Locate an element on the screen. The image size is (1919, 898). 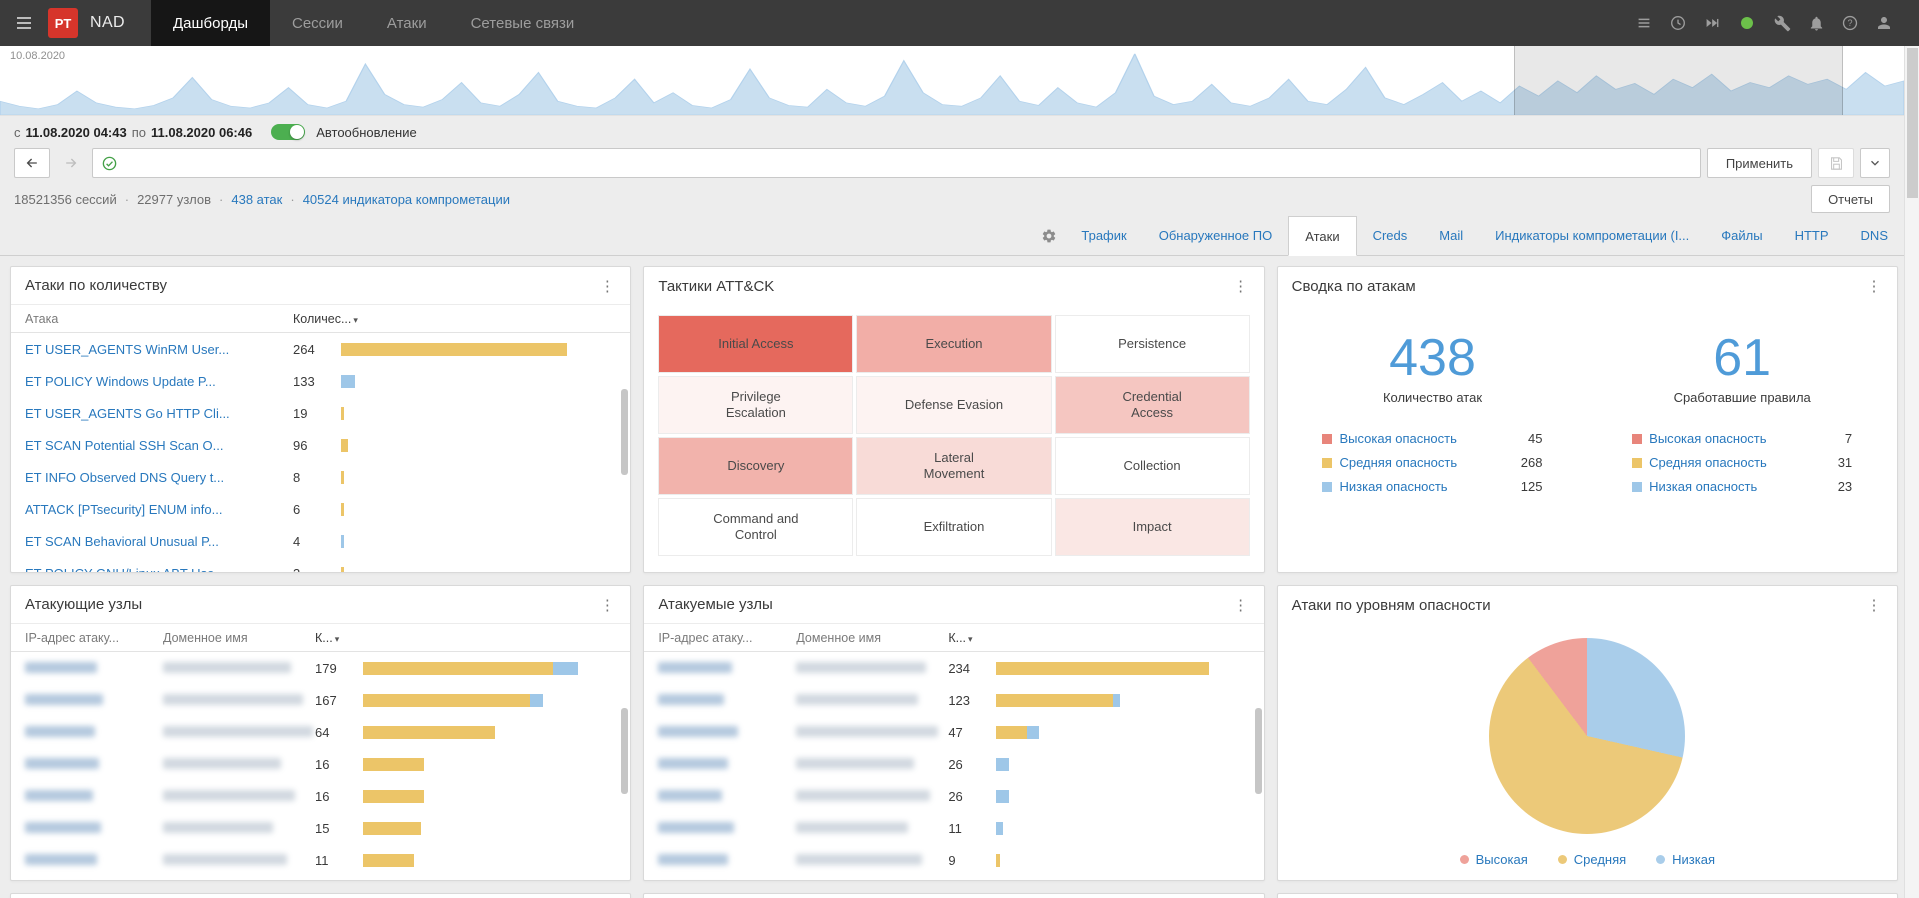
nav-item: Дашборды is located at coordinates (210, 23).